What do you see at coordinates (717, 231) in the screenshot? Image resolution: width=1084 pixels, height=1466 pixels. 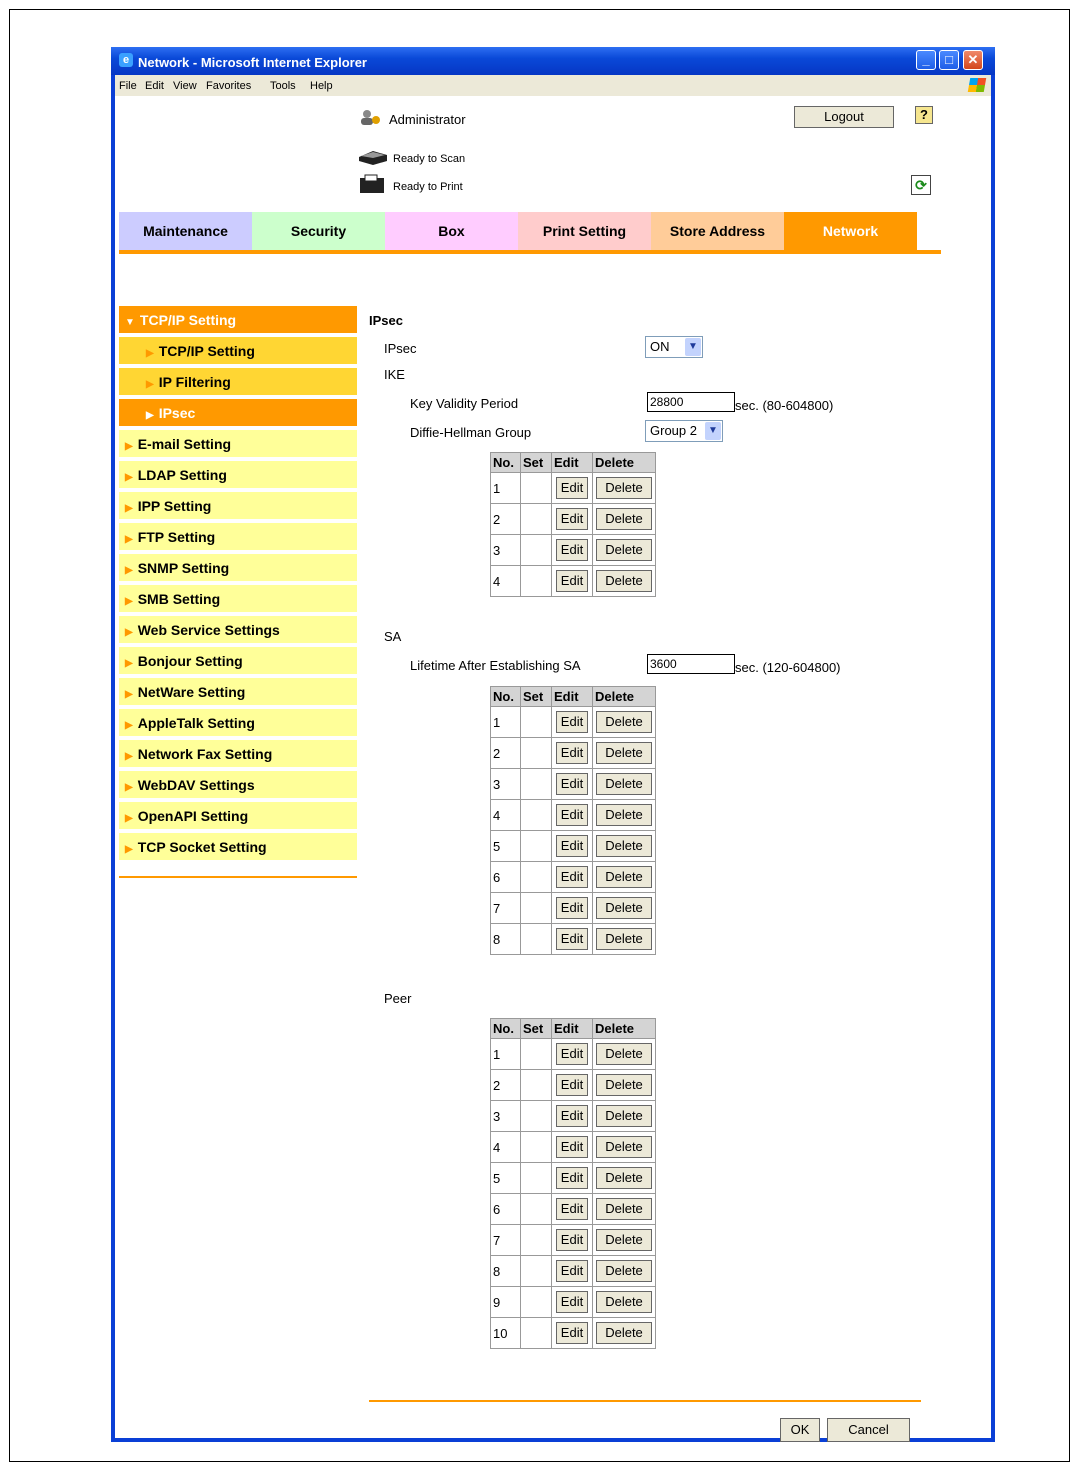 I see `tab-store-address: Store Address` at bounding box center [717, 231].